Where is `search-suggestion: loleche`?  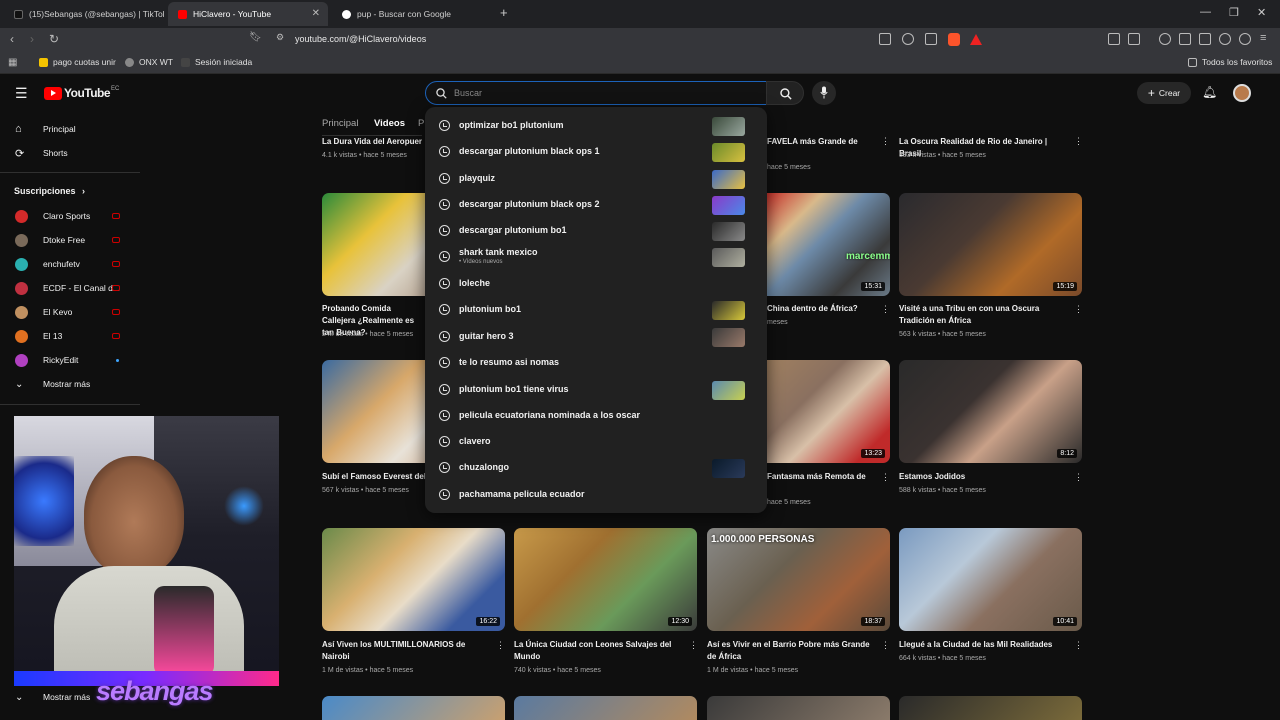
search-suggestion: loleche is located at coordinates (596, 284).